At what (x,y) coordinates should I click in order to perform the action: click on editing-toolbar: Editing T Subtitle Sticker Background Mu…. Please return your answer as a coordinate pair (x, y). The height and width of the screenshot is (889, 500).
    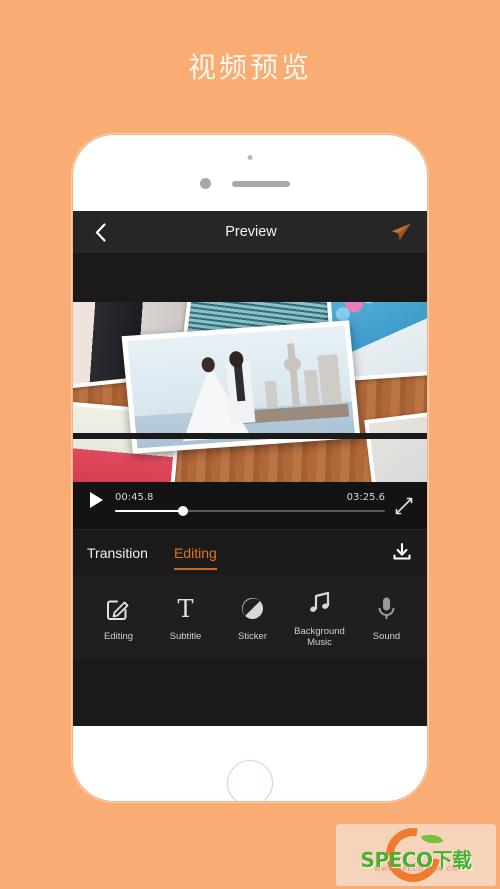
    Looking at the image, I should click on (250, 617).